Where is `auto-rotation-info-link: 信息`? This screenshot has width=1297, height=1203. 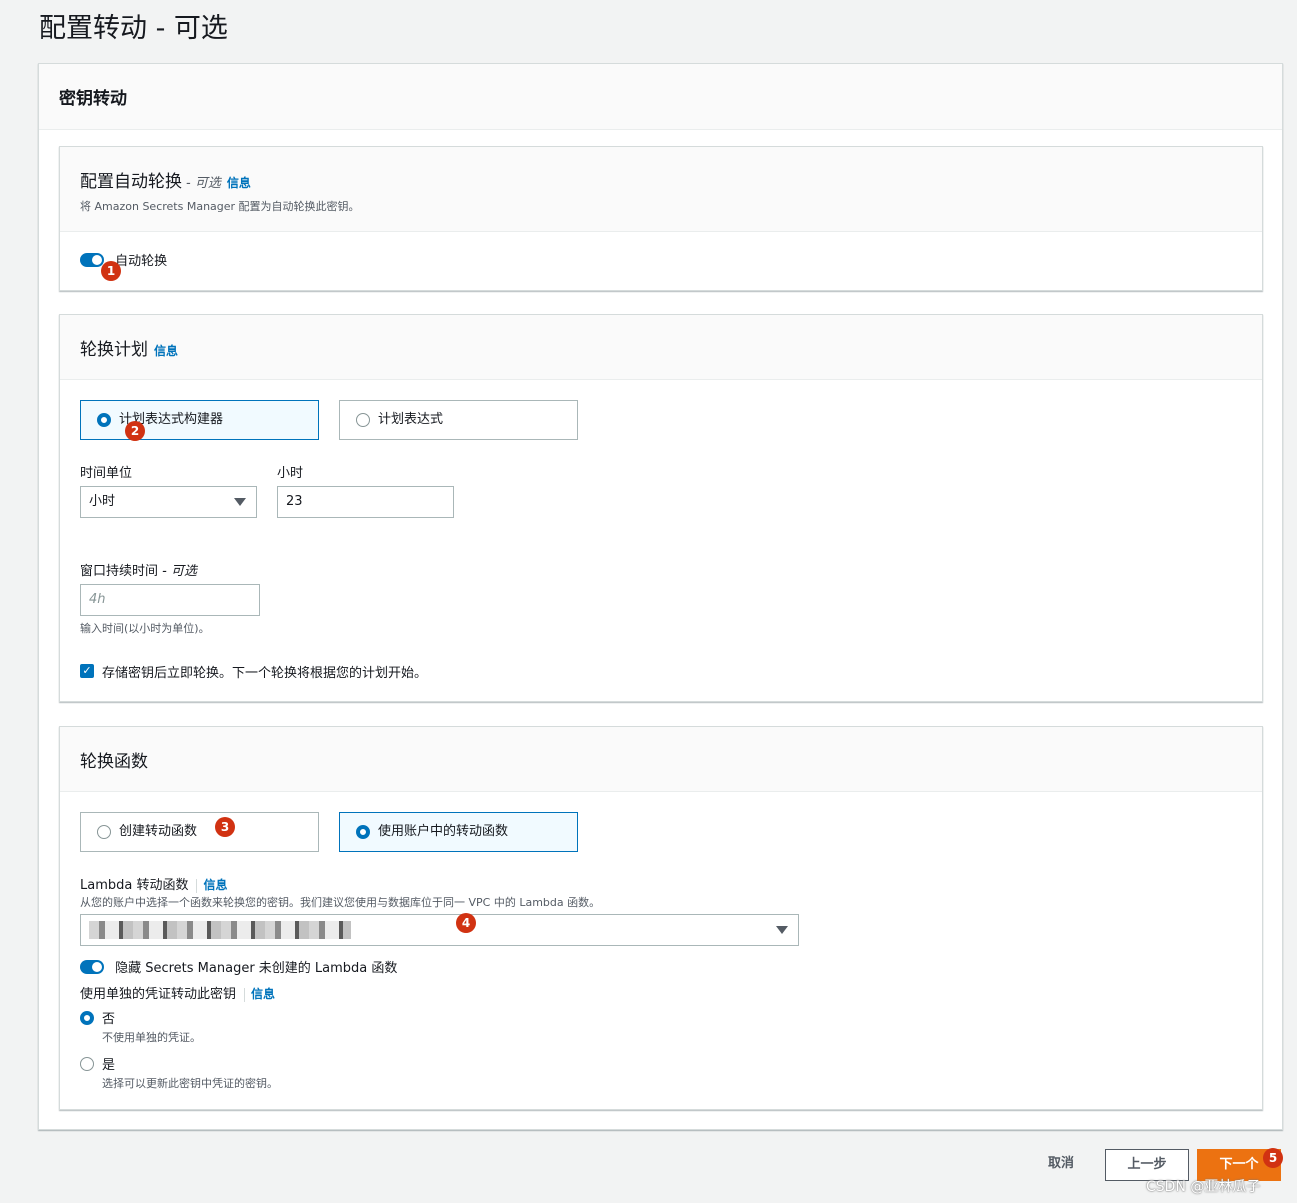
auto-rotation-info-link: 信息 is located at coordinates (239, 183).